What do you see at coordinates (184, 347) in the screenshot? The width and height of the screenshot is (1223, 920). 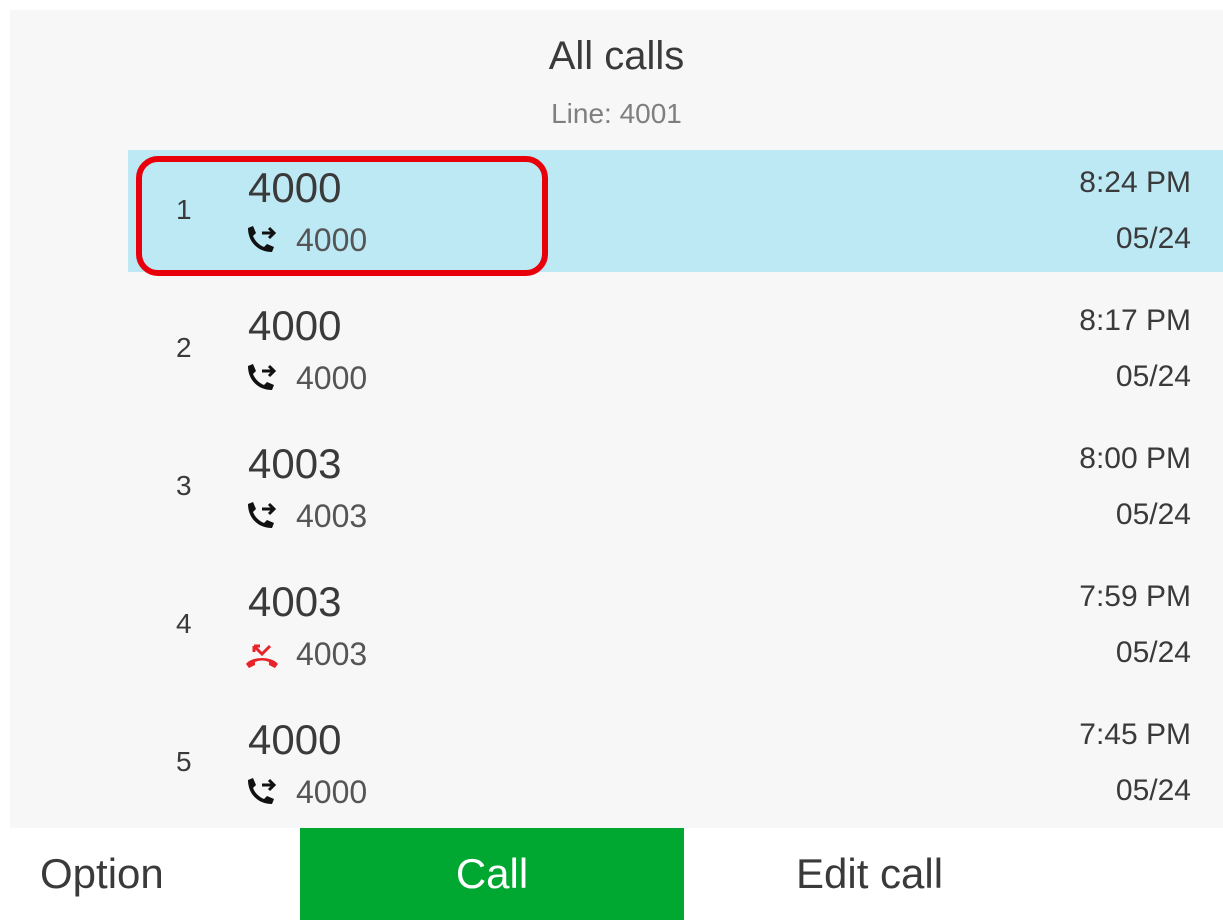 I see `call-index: 2` at bounding box center [184, 347].